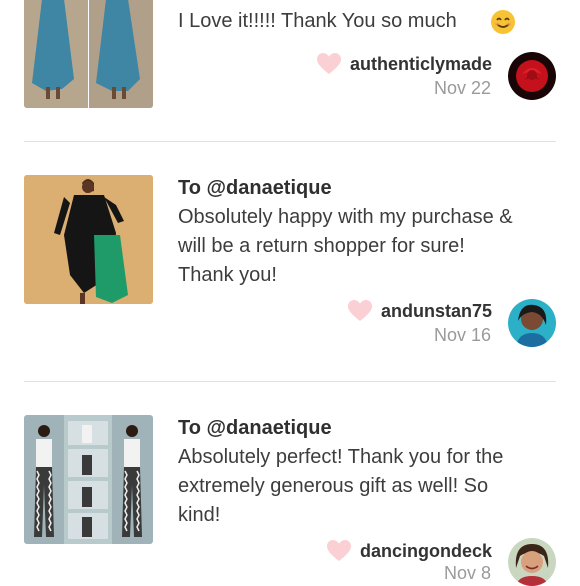 The height and width of the screenshot is (586, 580). Describe the element at coordinates (532, 323) in the screenshot. I see `woman-portrait-avatar` at that location.